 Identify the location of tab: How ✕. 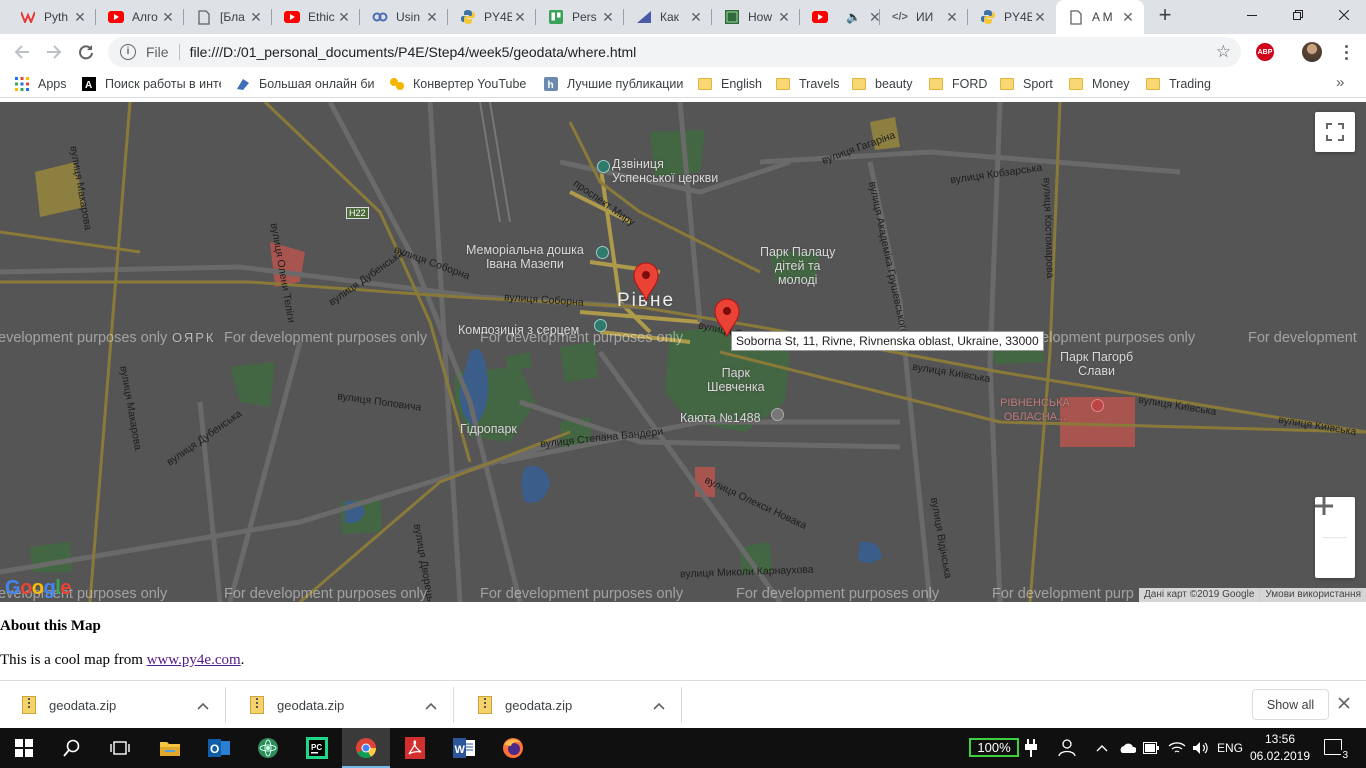
(756, 17).